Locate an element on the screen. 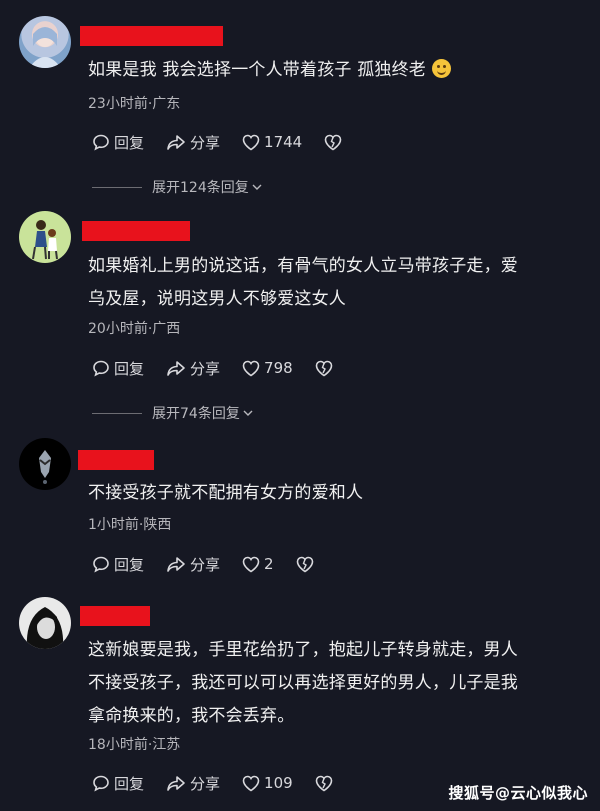 This screenshot has height=811, width=600. like-button: 798 is located at coordinates (267, 368).